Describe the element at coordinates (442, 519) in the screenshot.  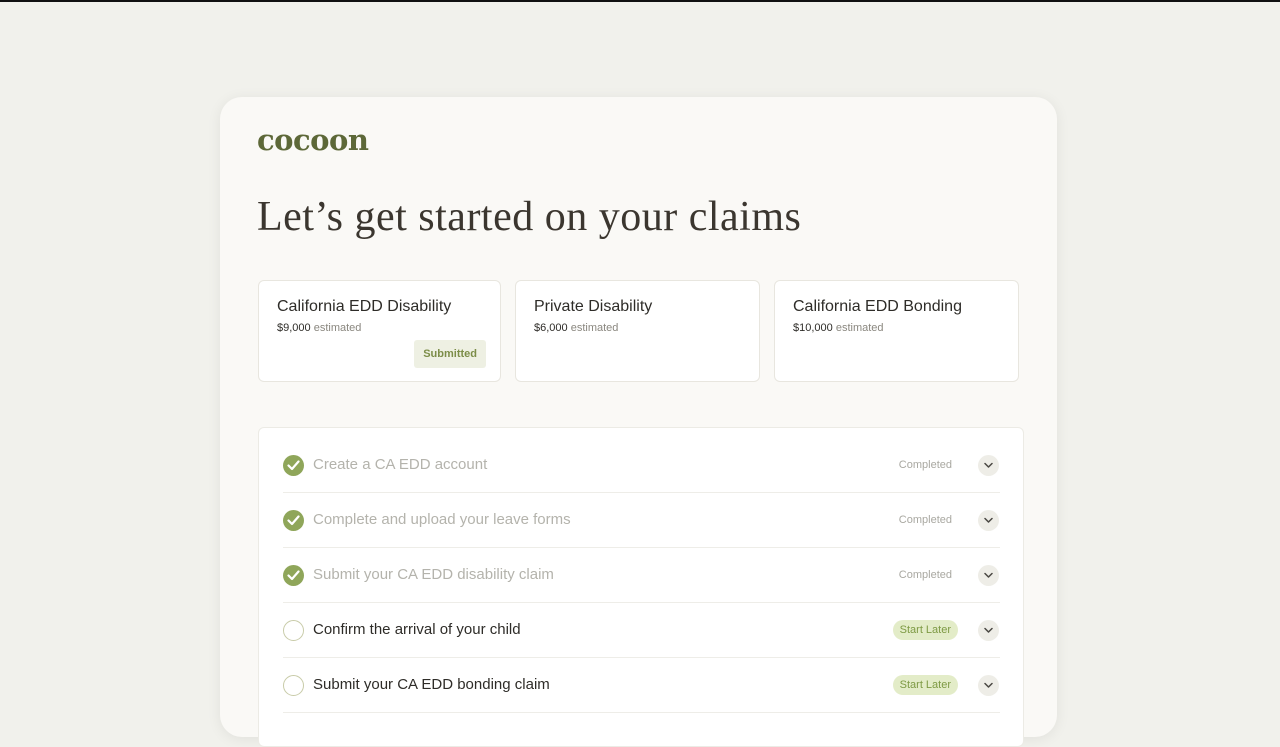
I see `task-label: Complete and upload your leave forms` at that location.